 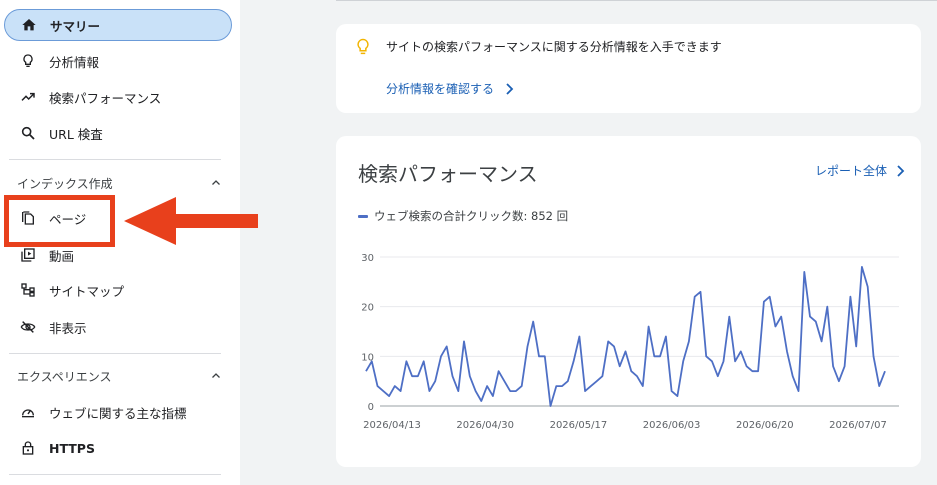 What do you see at coordinates (29, 25) in the screenshot?
I see `home-icon` at bounding box center [29, 25].